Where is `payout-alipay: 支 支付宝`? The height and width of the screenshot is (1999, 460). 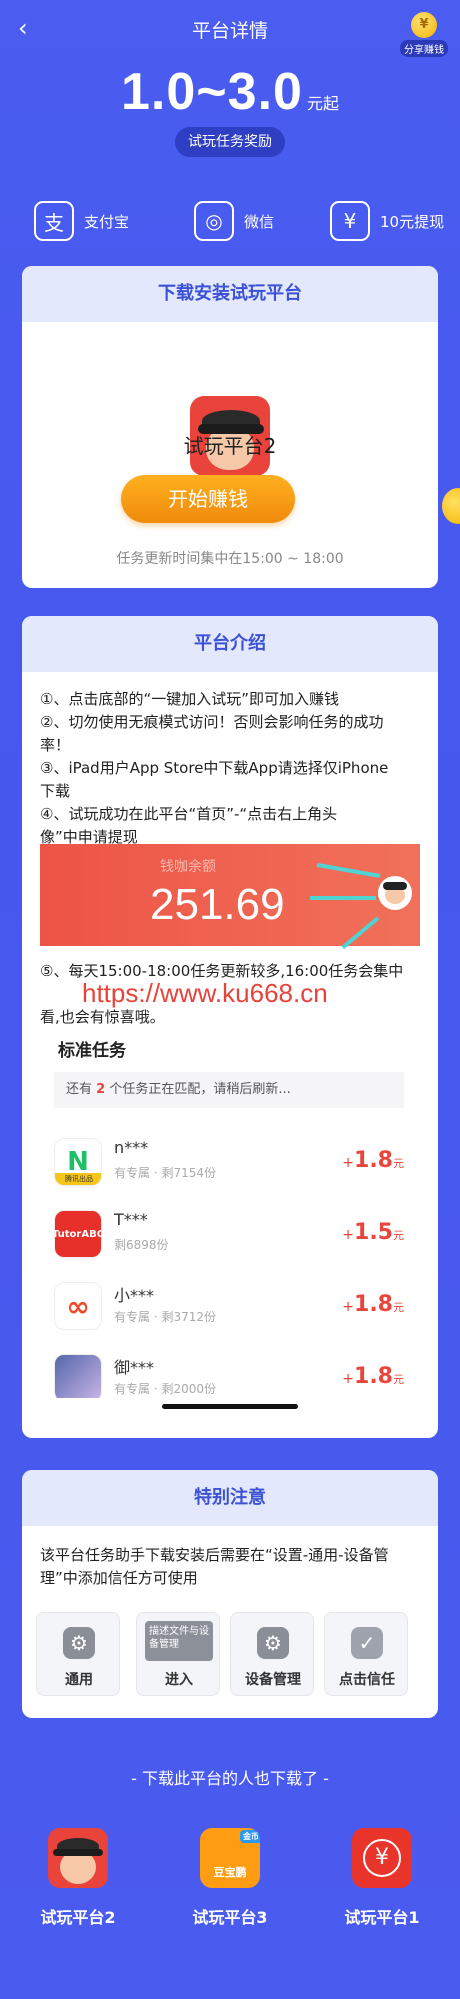 payout-alipay: 支 支付宝 is located at coordinates (81, 221).